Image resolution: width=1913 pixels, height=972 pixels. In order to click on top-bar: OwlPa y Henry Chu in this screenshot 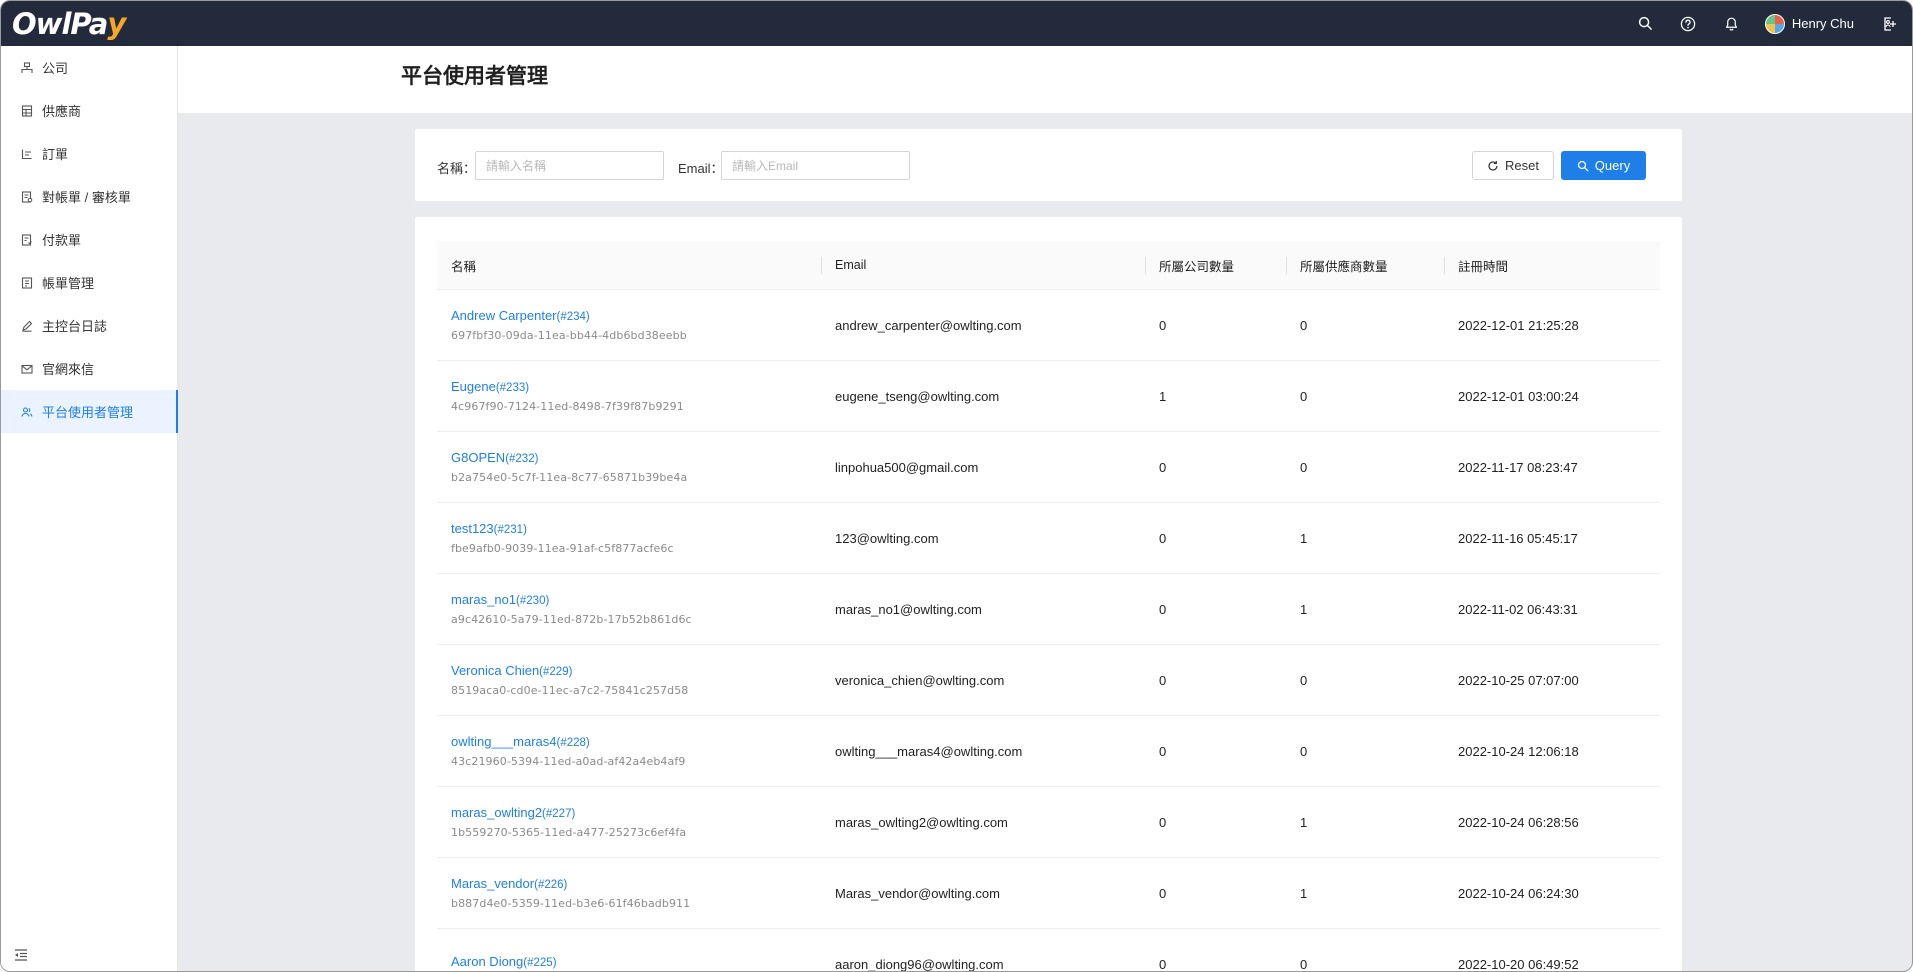, I will do `click(956, 23)`.